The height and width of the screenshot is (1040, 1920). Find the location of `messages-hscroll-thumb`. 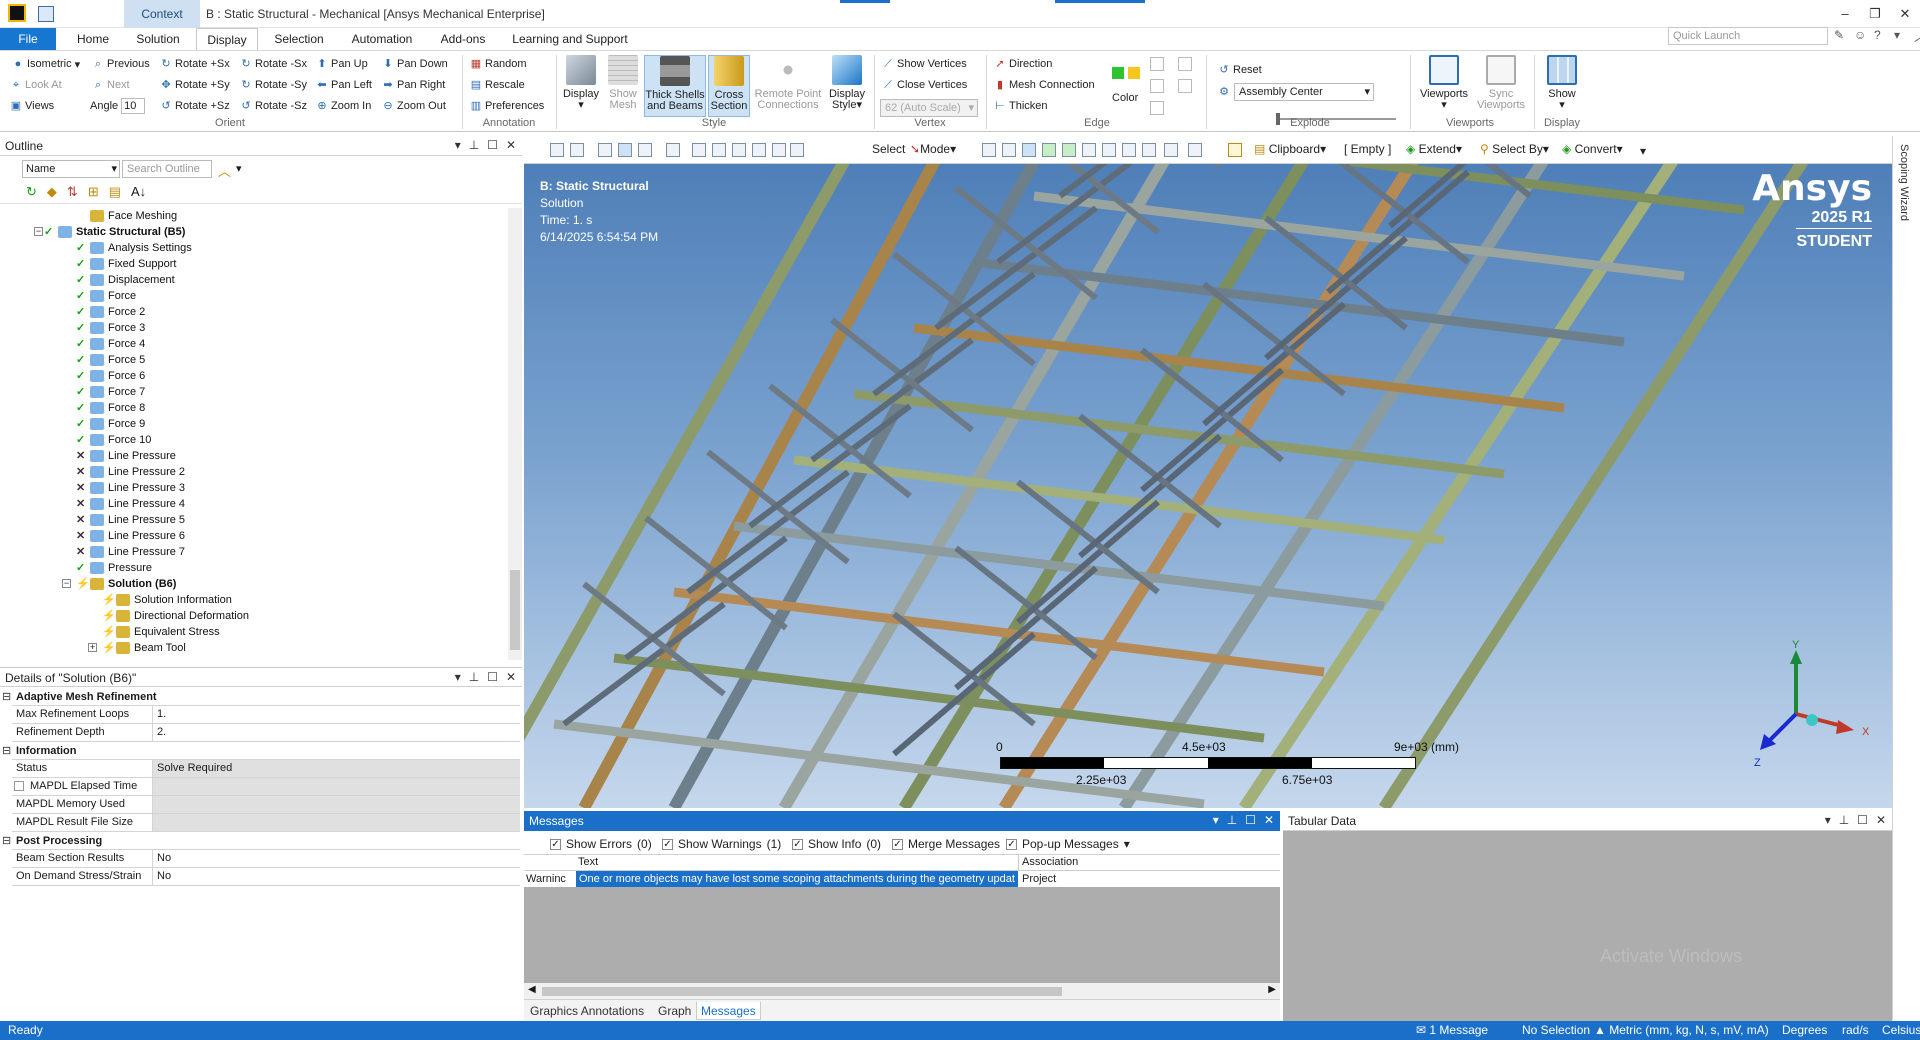

messages-hscroll-thumb is located at coordinates (802, 991).